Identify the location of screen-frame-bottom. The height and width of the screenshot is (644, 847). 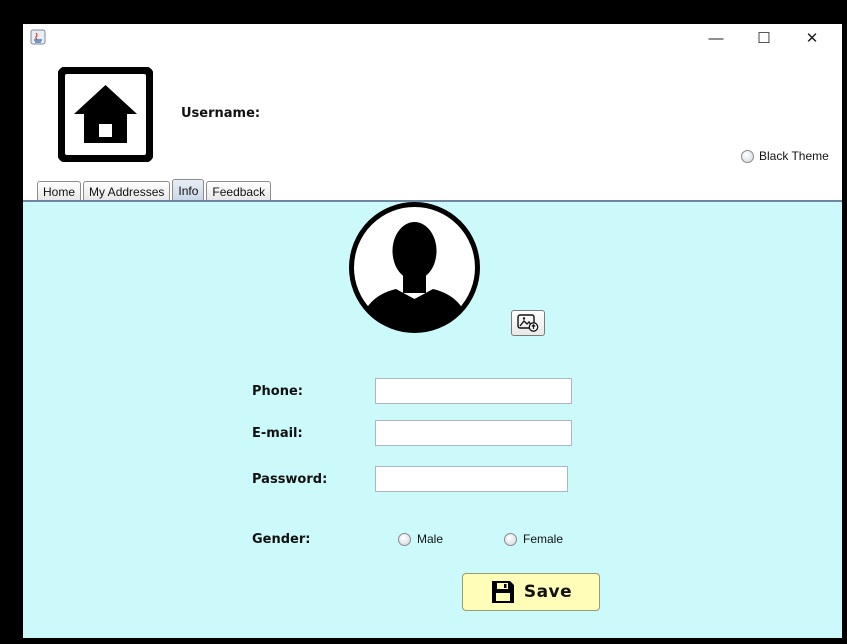
(423, 641).